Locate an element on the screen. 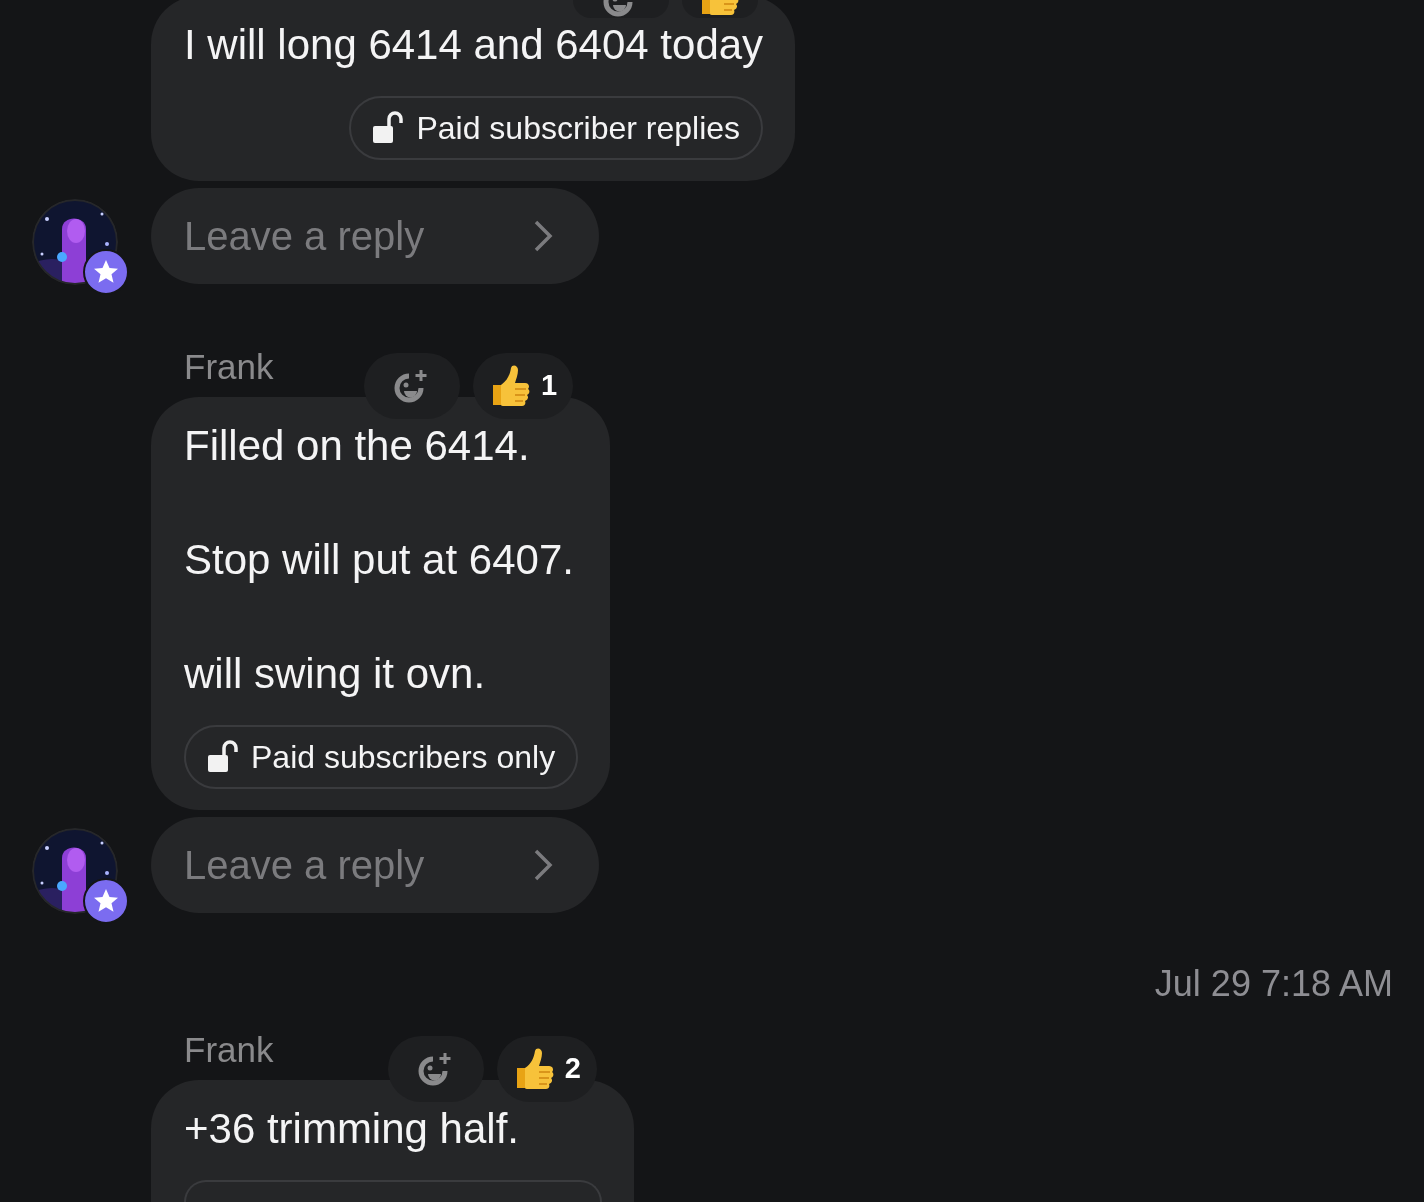  reaction-chip is located at coordinates (720, 9).